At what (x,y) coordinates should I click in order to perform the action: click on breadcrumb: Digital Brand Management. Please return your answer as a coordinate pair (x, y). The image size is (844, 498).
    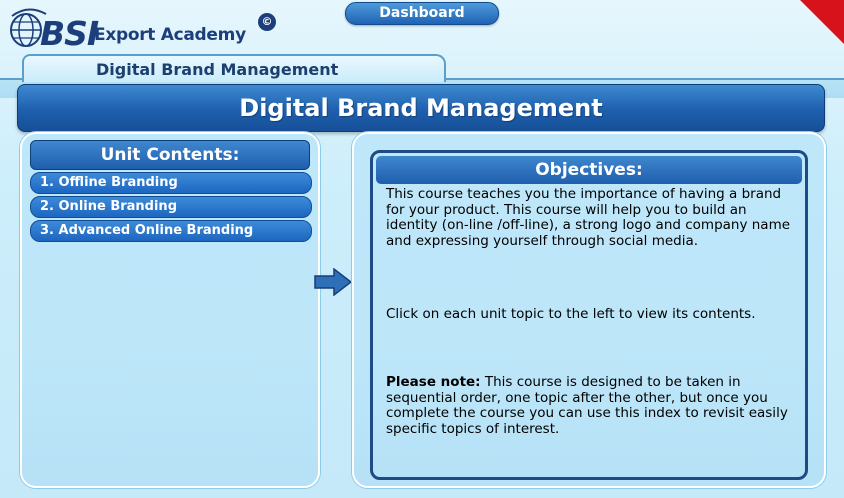
    Looking at the image, I should click on (217, 69).